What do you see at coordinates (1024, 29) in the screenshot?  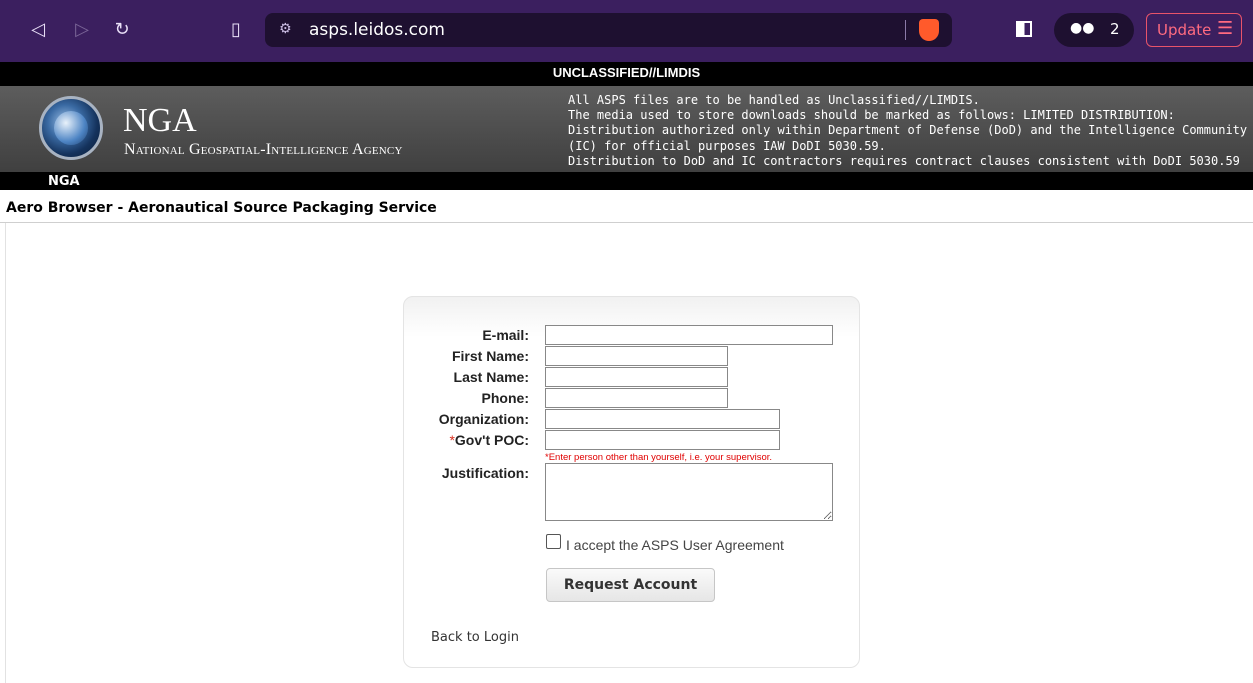 I see `sidebar-toggle-icon` at bounding box center [1024, 29].